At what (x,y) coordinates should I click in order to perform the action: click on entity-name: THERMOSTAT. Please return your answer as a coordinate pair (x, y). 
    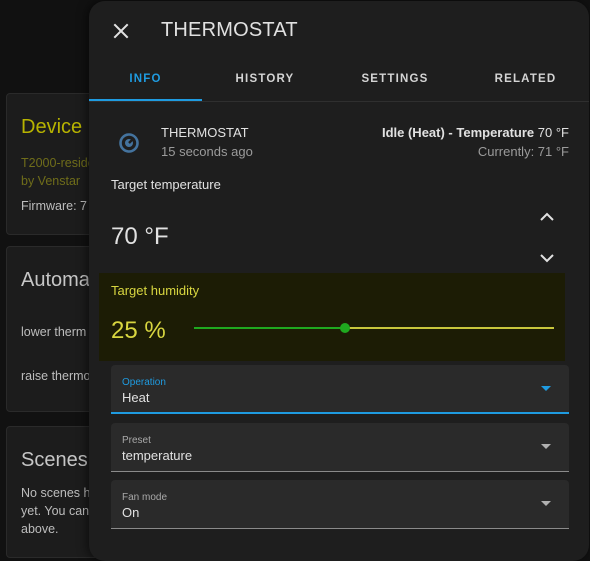
    Looking at the image, I should click on (205, 132).